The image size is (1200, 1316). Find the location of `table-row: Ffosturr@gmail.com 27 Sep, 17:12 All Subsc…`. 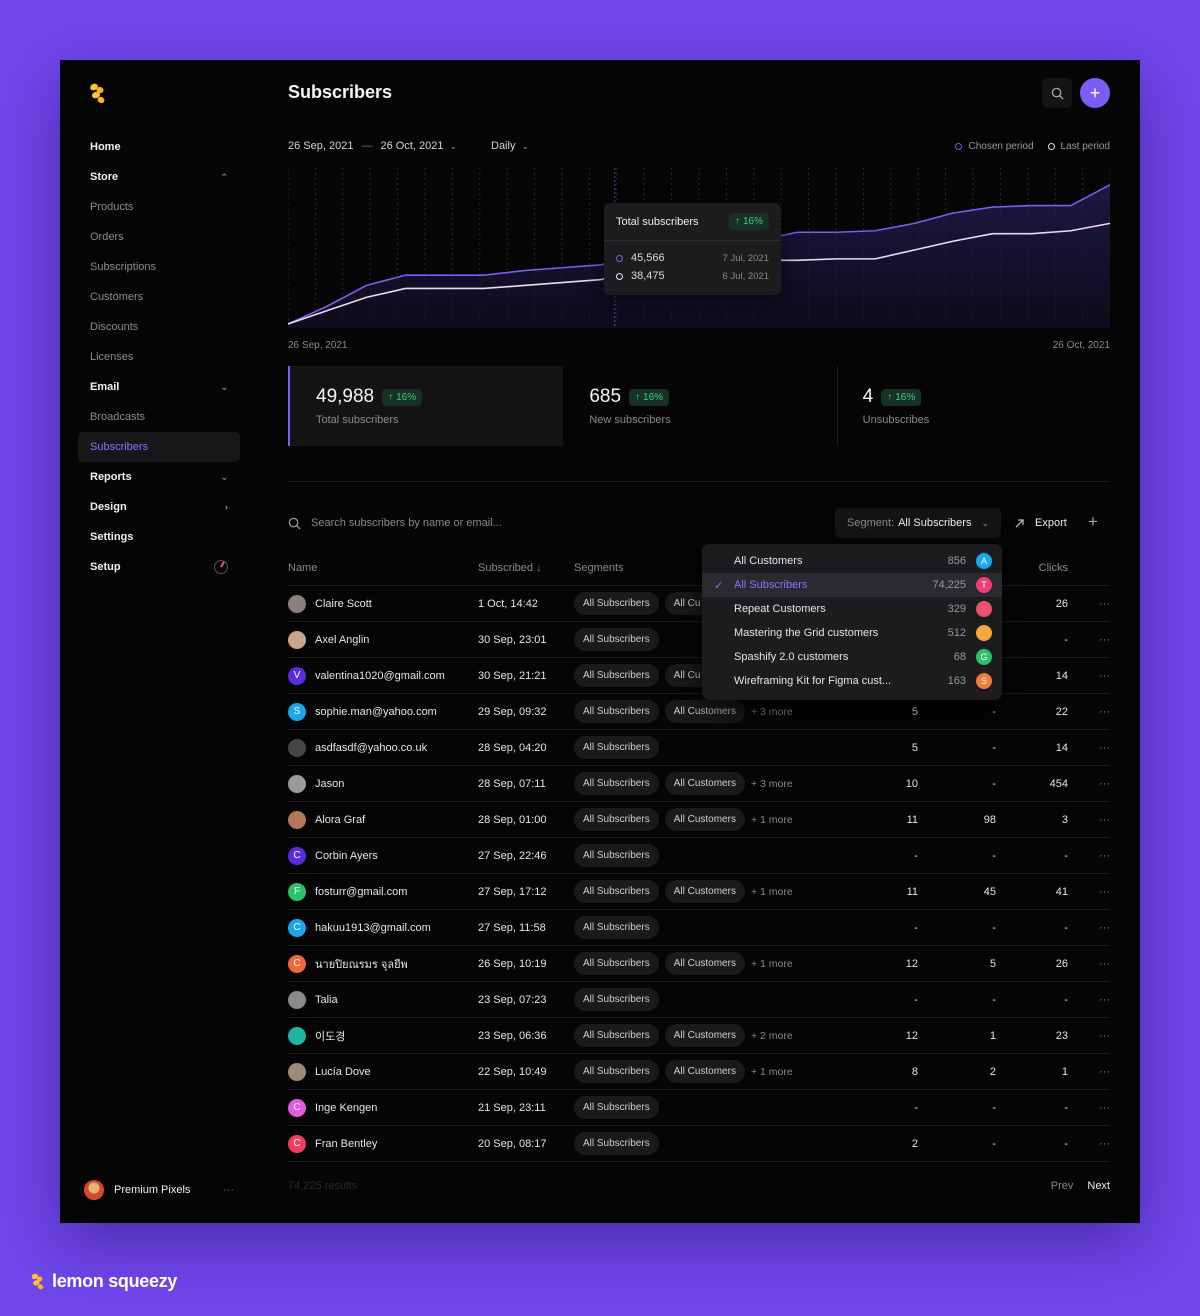

table-row: Ffosturr@gmail.com 27 Sep, 17:12 All Subsc… is located at coordinates (699, 892).